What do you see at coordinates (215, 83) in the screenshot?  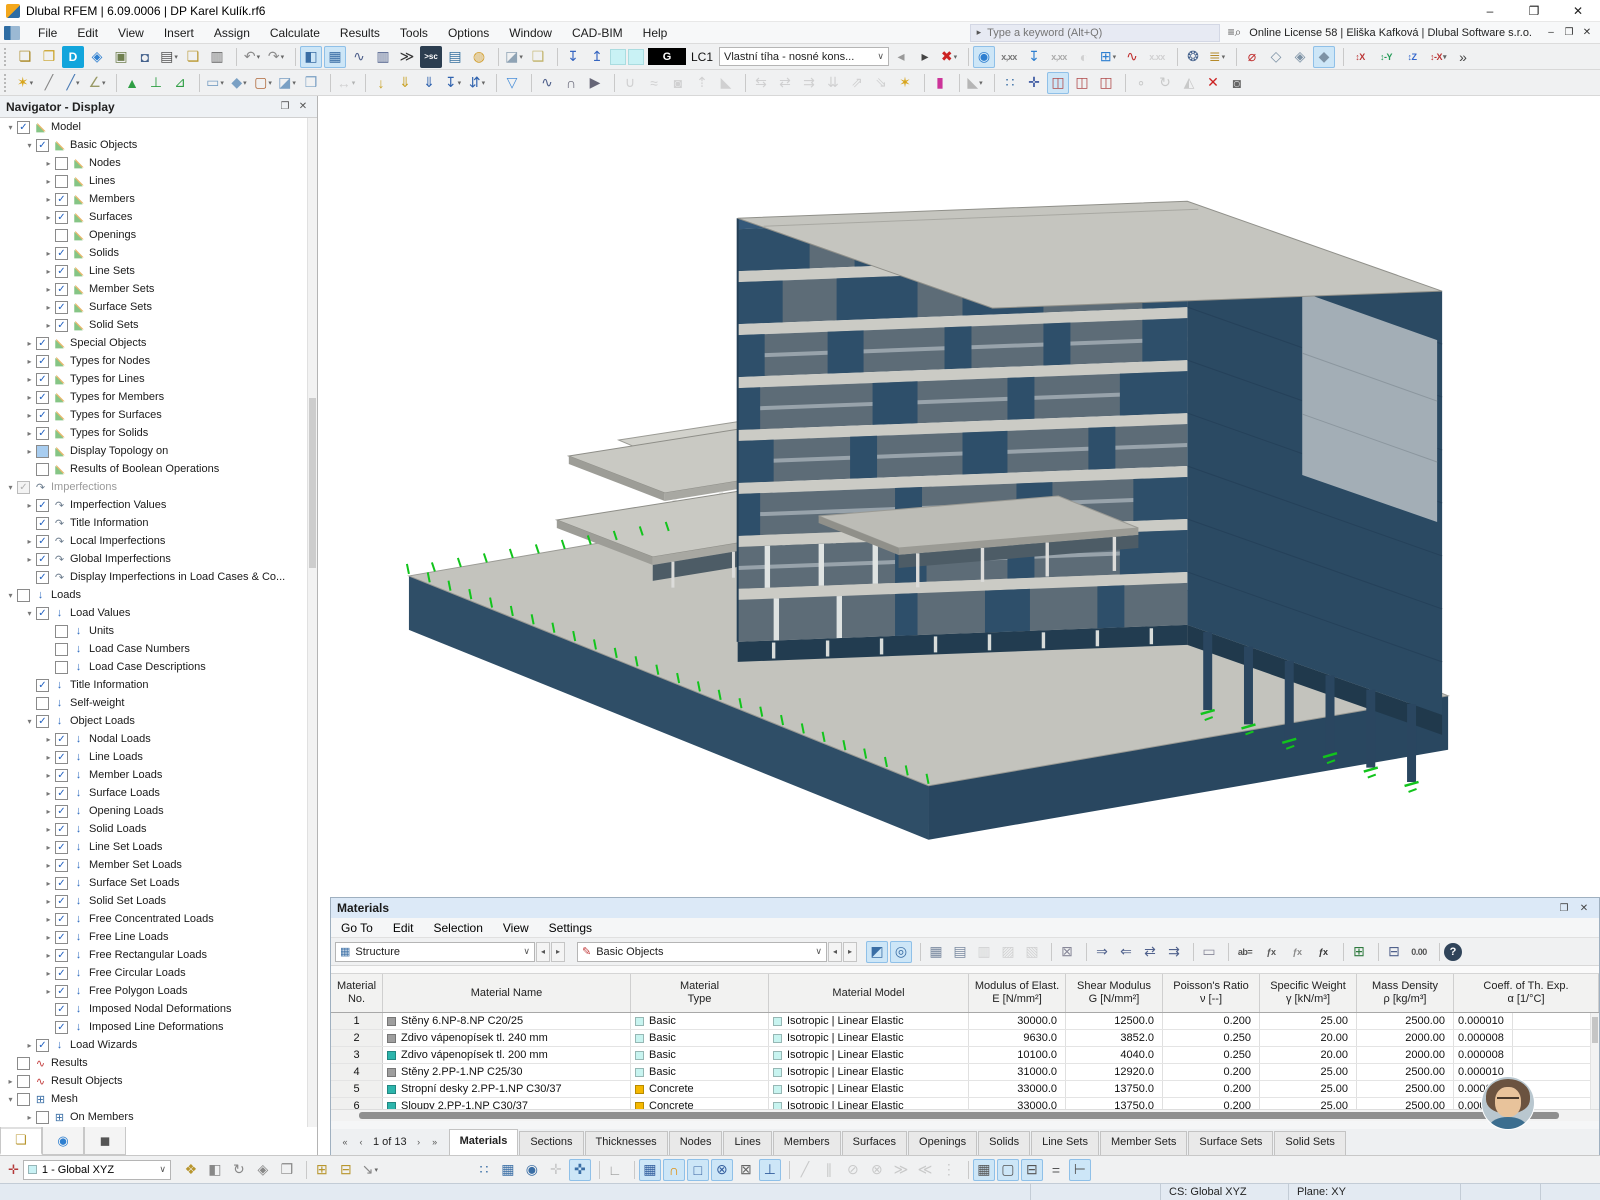 I see `new-surface-button: ▭` at bounding box center [215, 83].